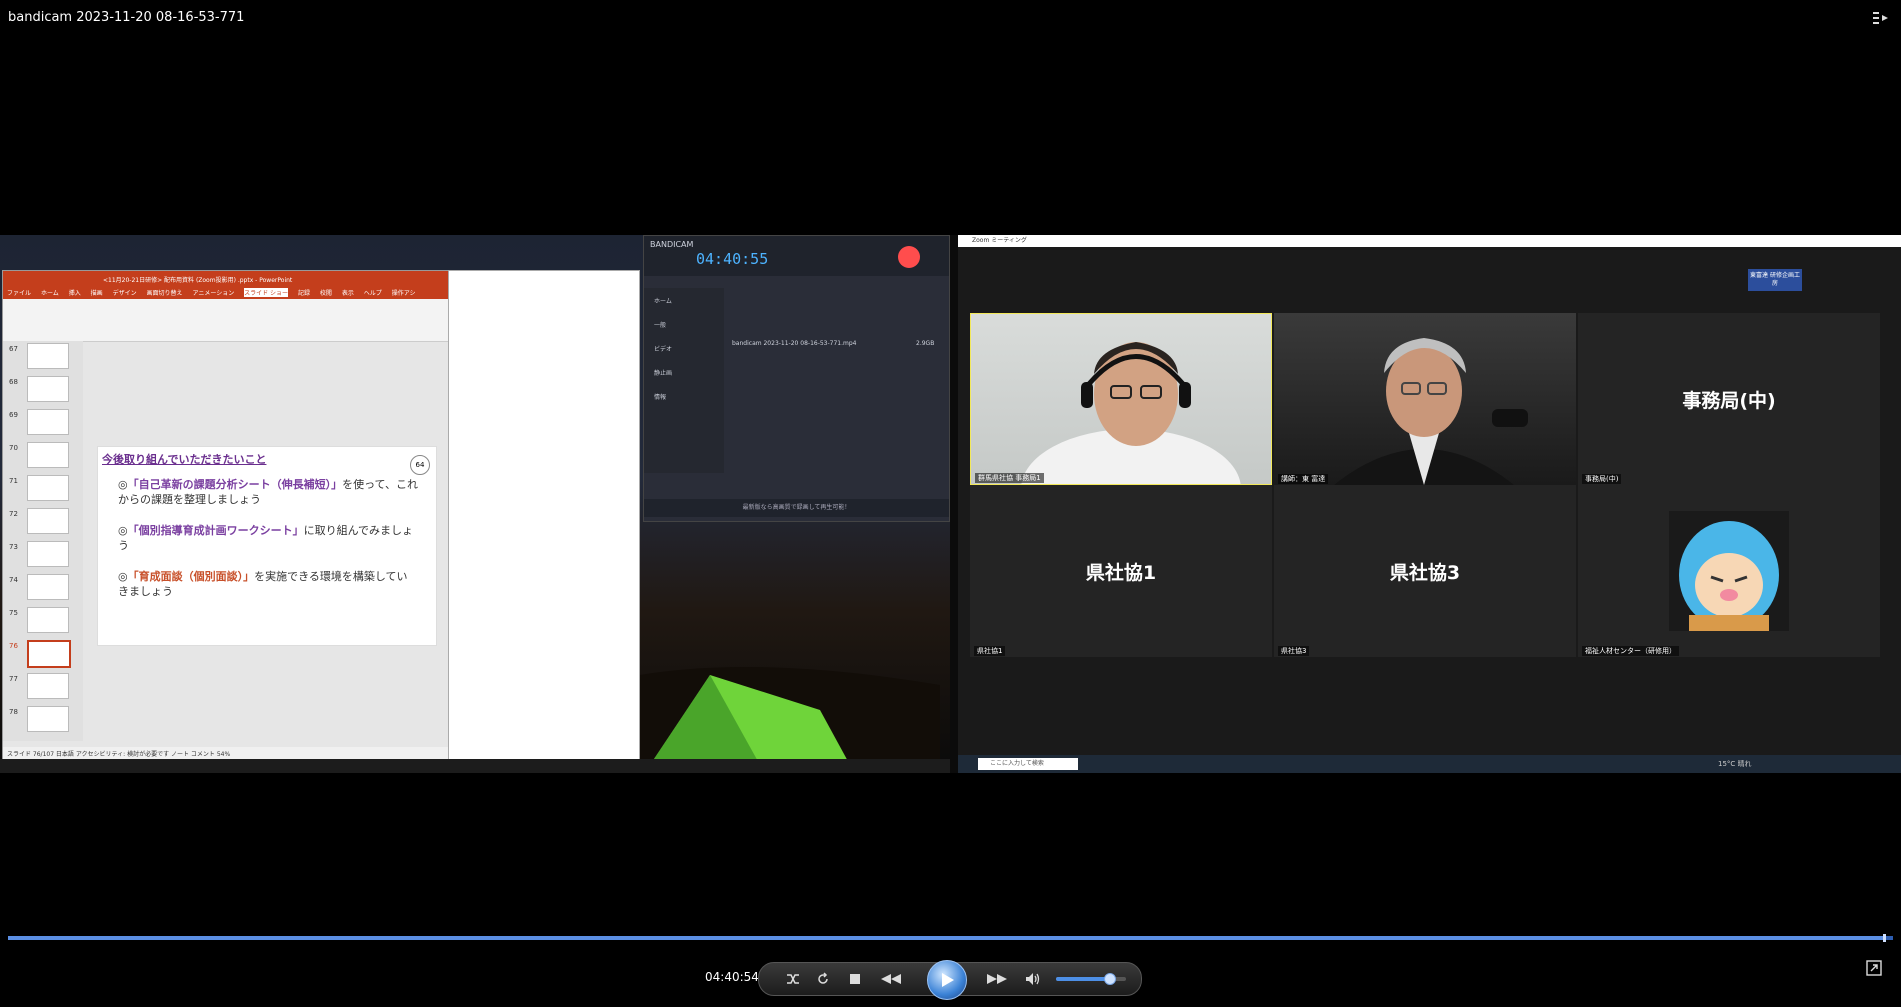 This screenshot has width=1901, height=1007. I want to click on seek-bar, so click(950, 938).